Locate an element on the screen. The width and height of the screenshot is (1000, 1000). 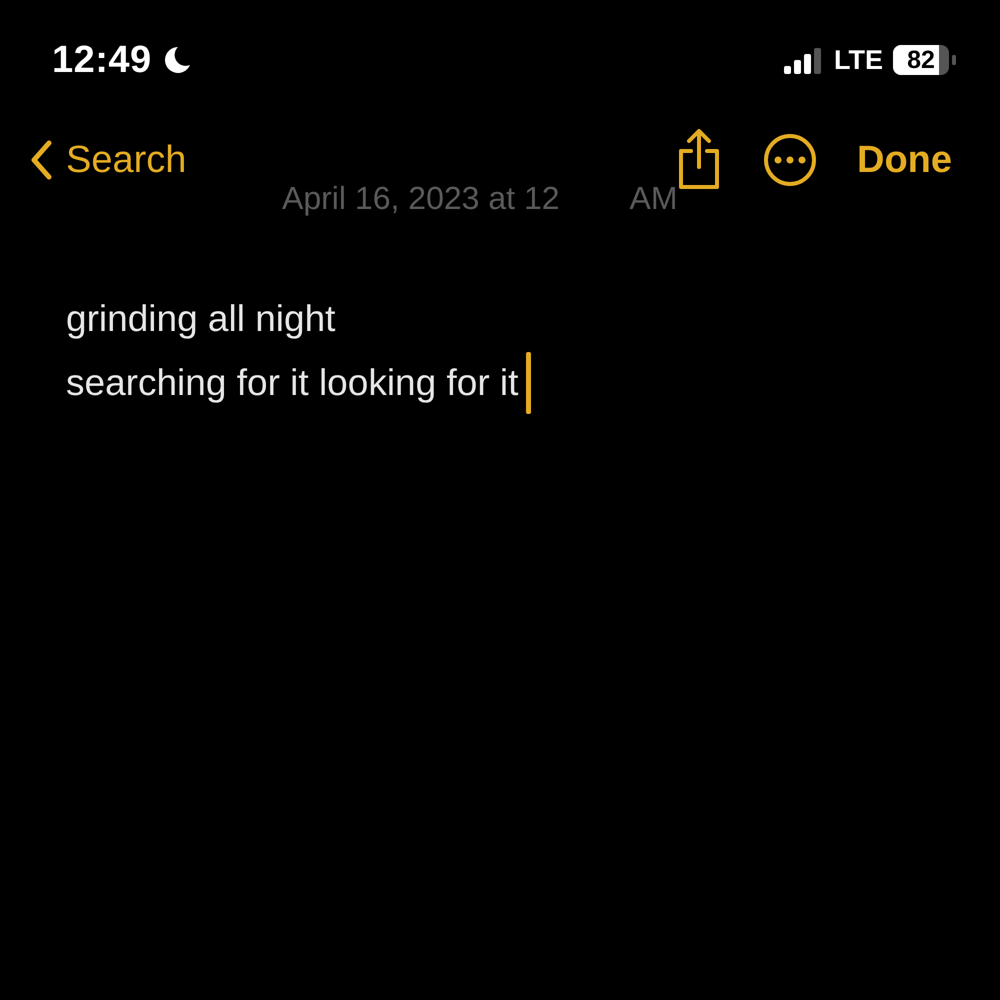
note-date: AM is located at coordinates (654, 199).